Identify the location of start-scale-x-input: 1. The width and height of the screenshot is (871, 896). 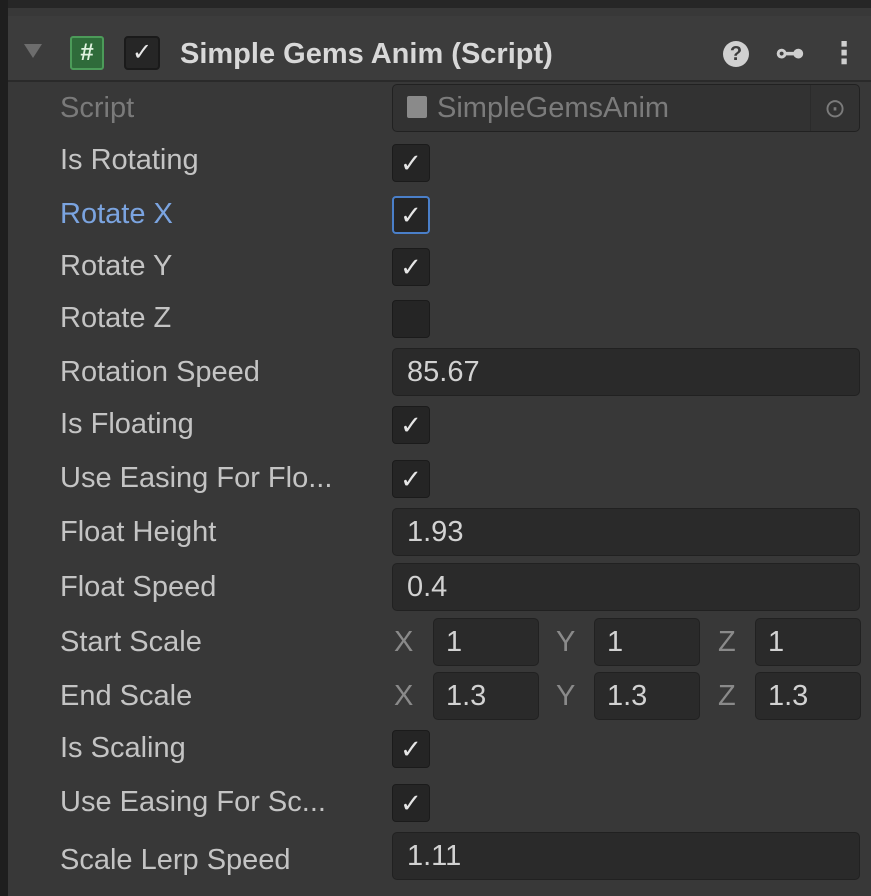
(486, 642).